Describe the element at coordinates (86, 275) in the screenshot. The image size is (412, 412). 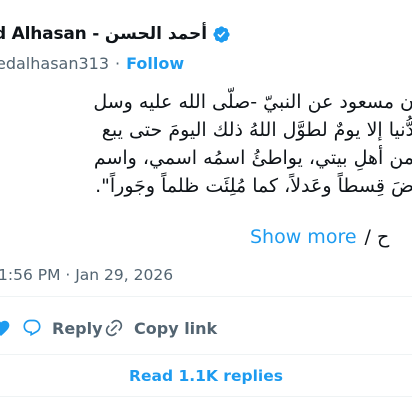
I see `tweet-timestamp: 1:56 PM · Jan 29, 2026` at that location.